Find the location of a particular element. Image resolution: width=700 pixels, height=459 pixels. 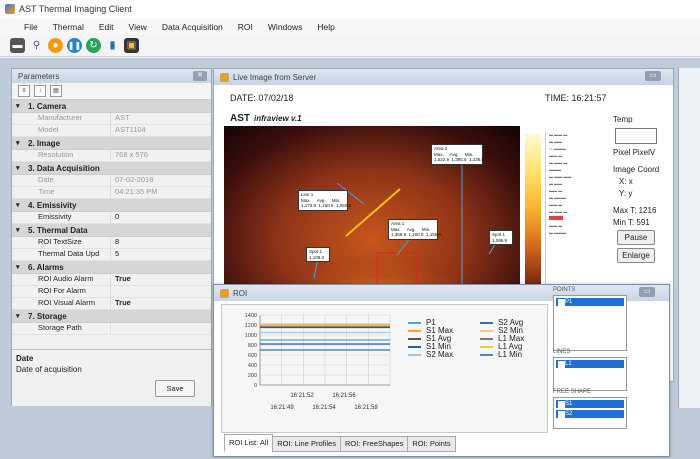

close-icon: ✕ is located at coordinates (200, 76).